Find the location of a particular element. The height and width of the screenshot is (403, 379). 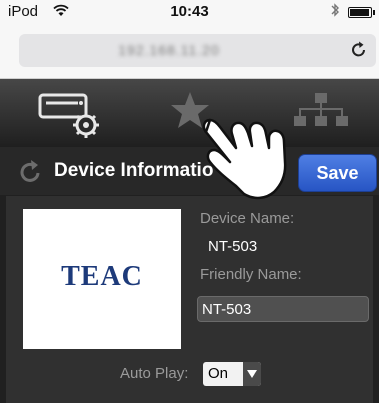

device-logo: TEAC is located at coordinates (102, 279).